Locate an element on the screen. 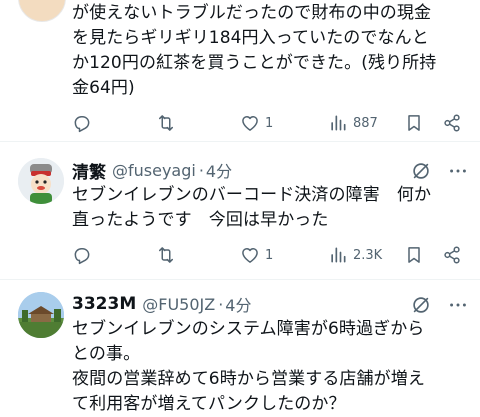  views-button: 2.3K is located at coordinates (355, 255).